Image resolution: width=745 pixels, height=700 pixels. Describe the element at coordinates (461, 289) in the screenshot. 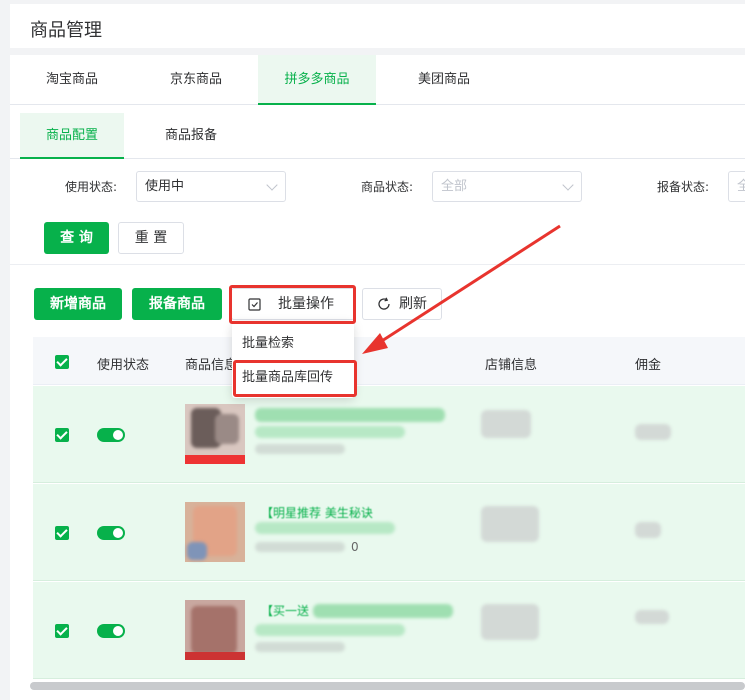

I see `annotation-arrow-icon` at that location.